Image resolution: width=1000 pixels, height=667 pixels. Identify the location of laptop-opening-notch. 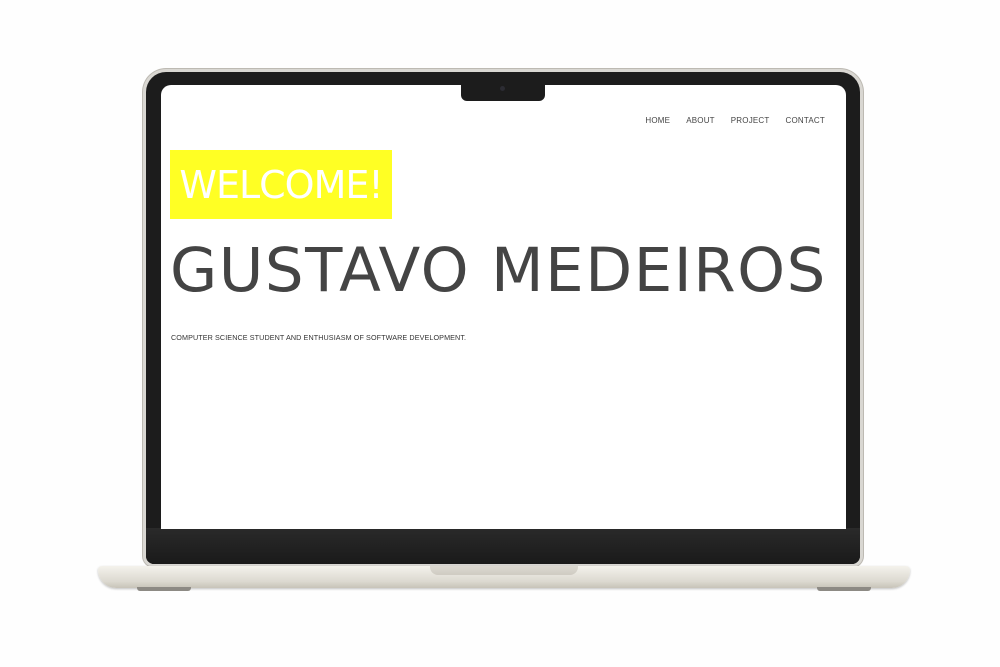
(504, 570).